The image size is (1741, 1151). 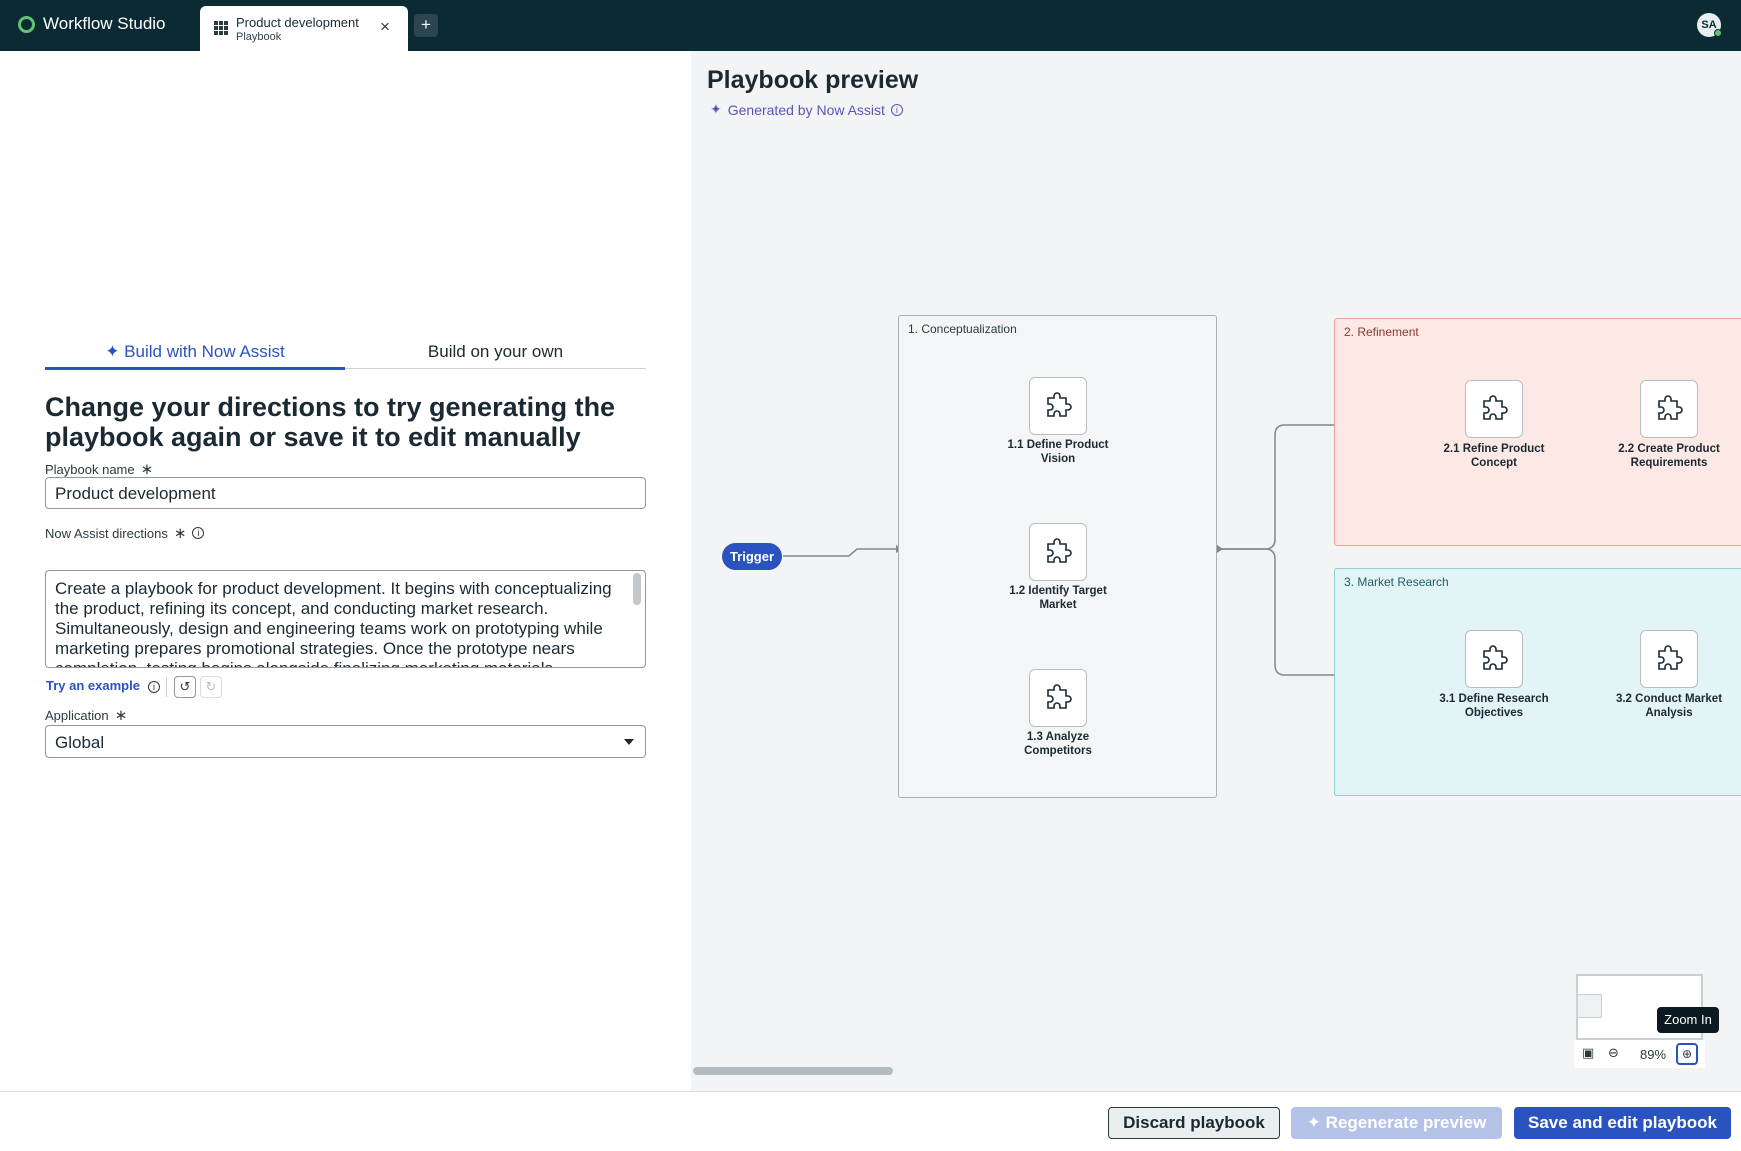 What do you see at coordinates (962, 329) in the screenshot?
I see `lane-label: 1. Conceptualization` at bounding box center [962, 329].